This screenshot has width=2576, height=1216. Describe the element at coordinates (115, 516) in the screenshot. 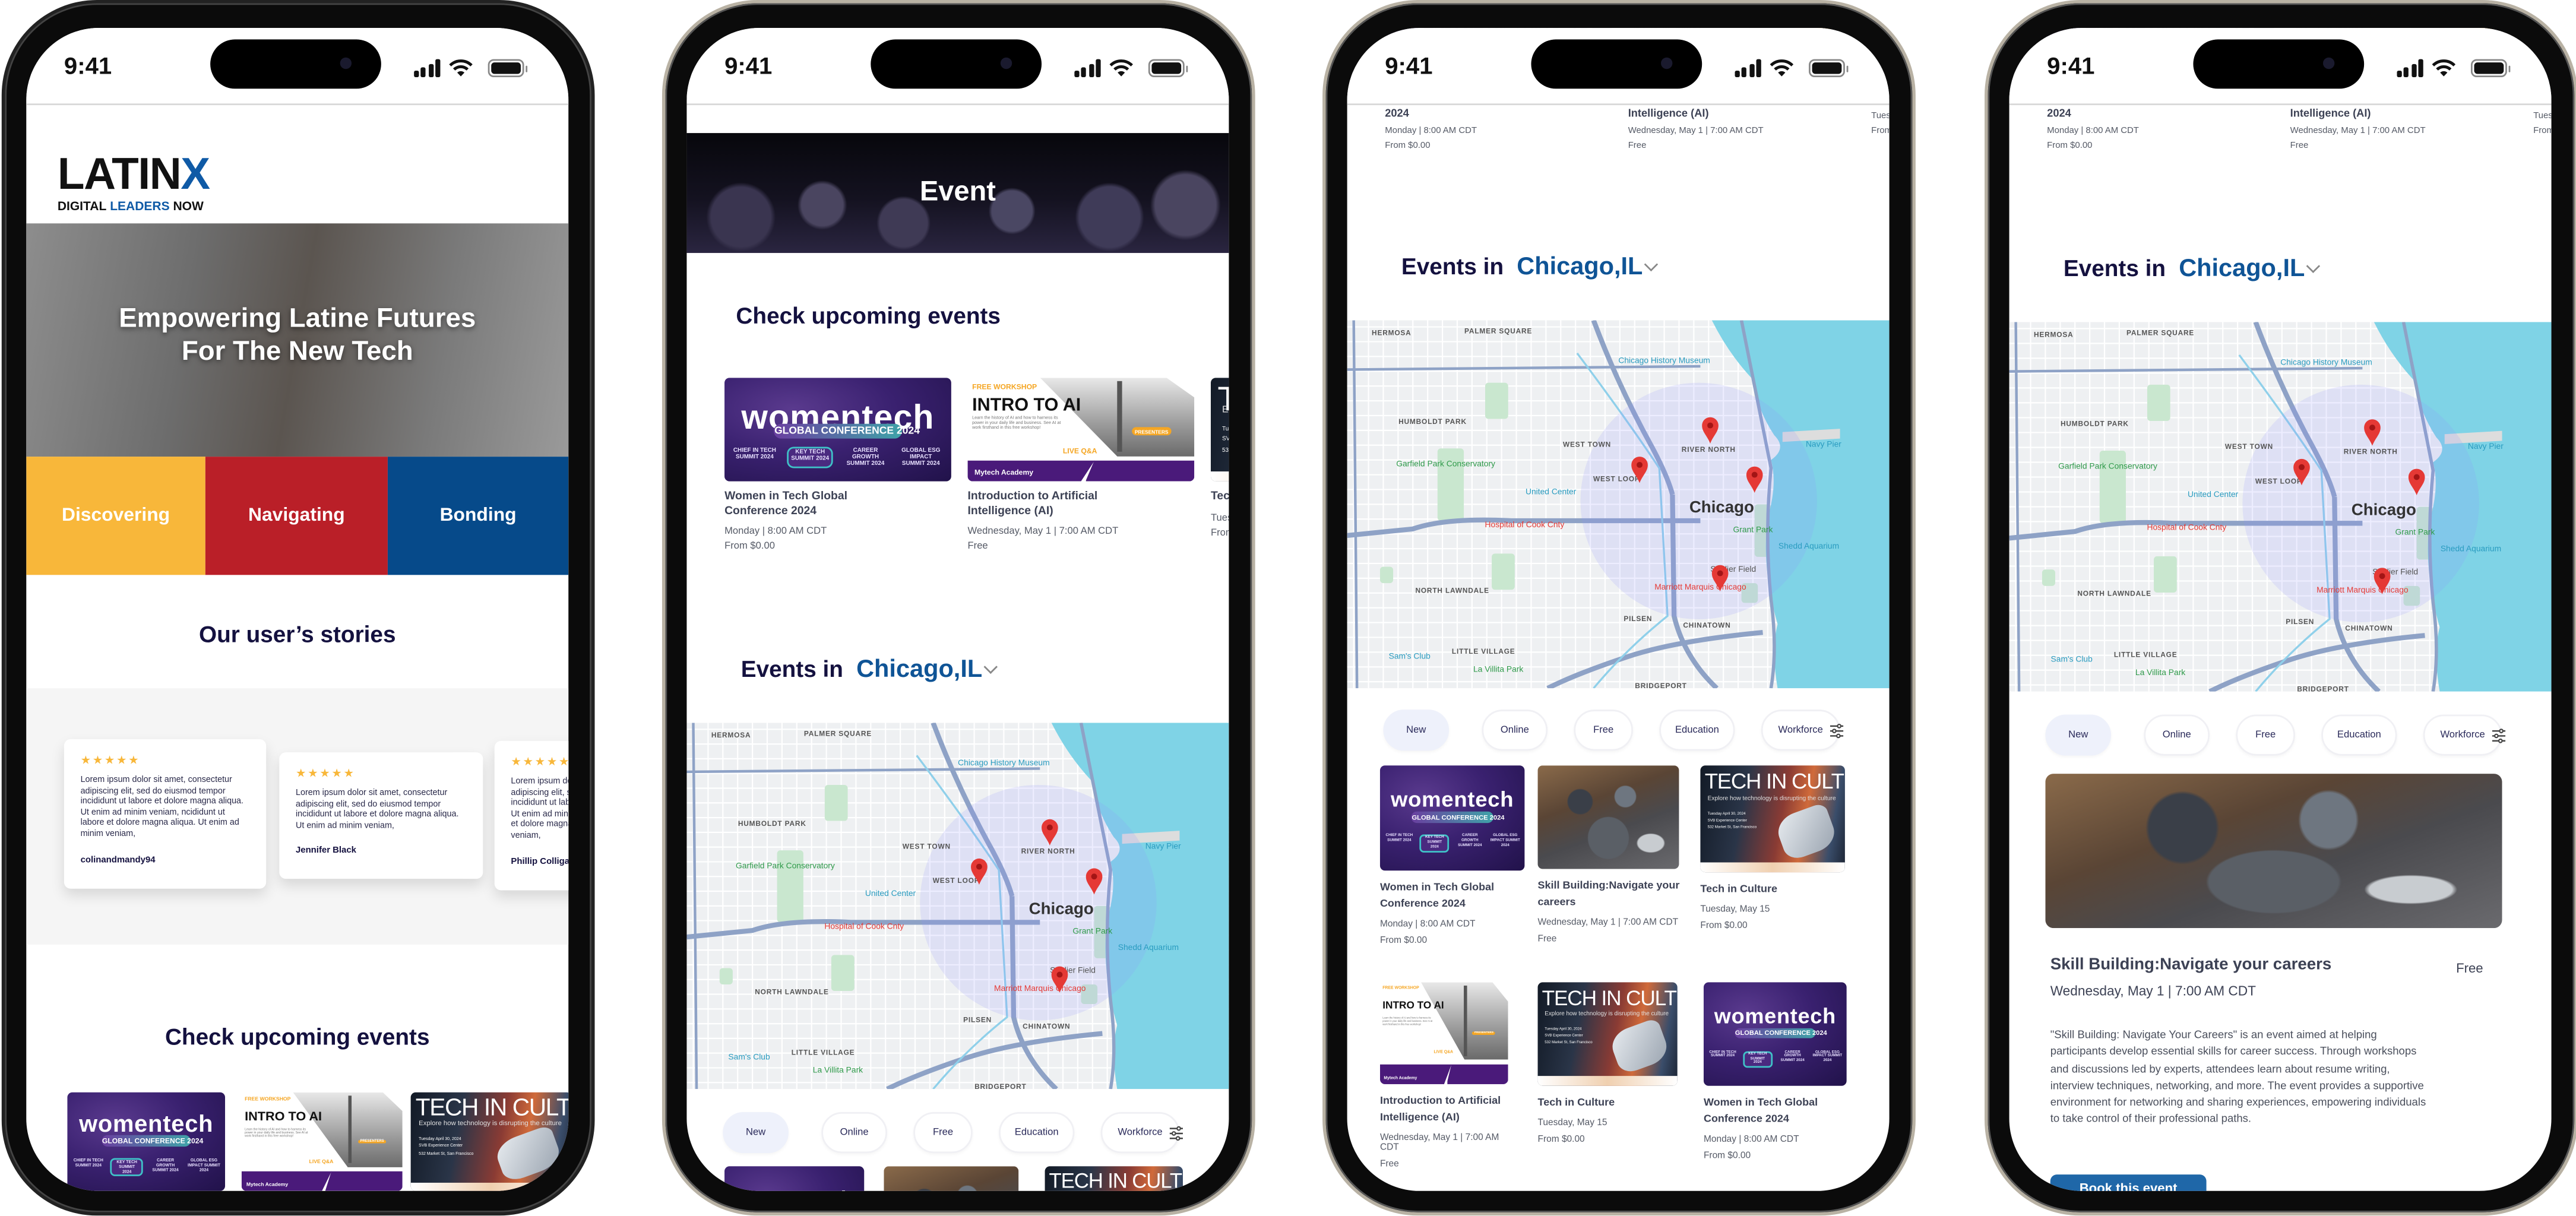

I see `tile-discovering: Discovering` at that location.